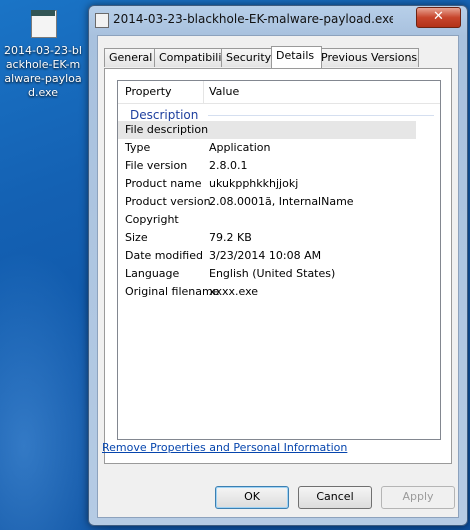 Image resolution: width=470 pixels, height=530 pixels. What do you see at coordinates (163, 183) in the screenshot?
I see `property-name: Product name` at bounding box center [163, 183].